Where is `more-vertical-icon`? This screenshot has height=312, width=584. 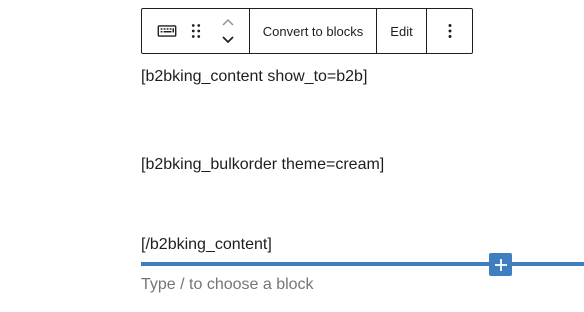 more-vertical-icon is located at coordinates (450, 31).